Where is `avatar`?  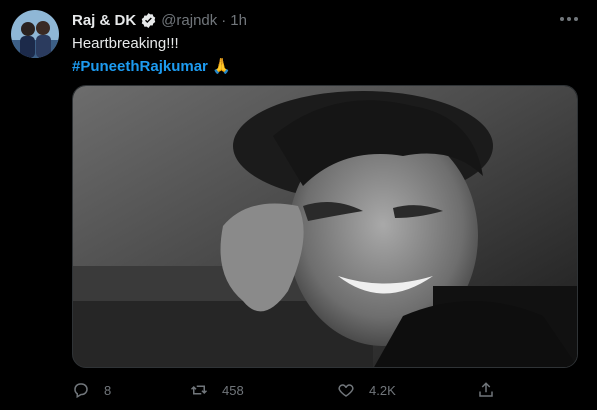
avatar is located at coordinates (35, 34).